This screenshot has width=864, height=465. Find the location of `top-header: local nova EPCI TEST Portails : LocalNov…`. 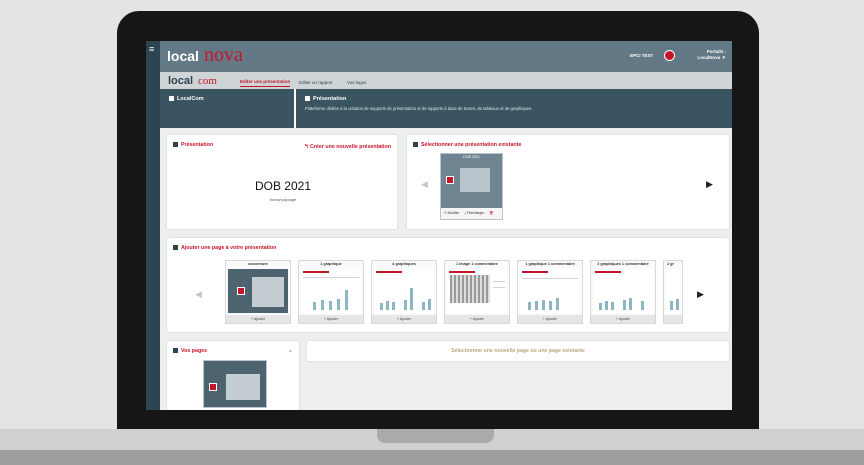

top-header: local nova EPCI TEST Portails : LocalNov… is located at coordinates (446, 56).